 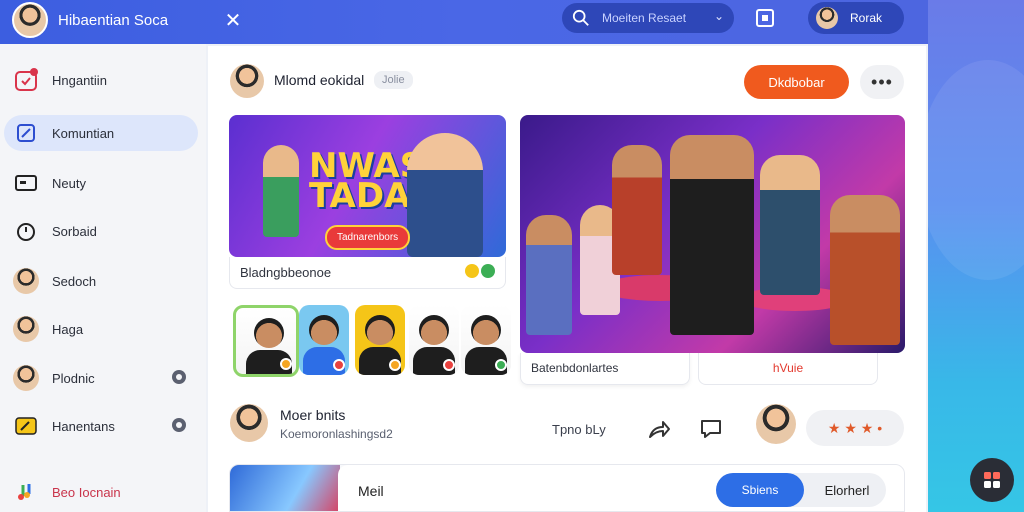 I want to click on bottom-card: Meil Sbiens Elorherl, so click(x=567, y=488).